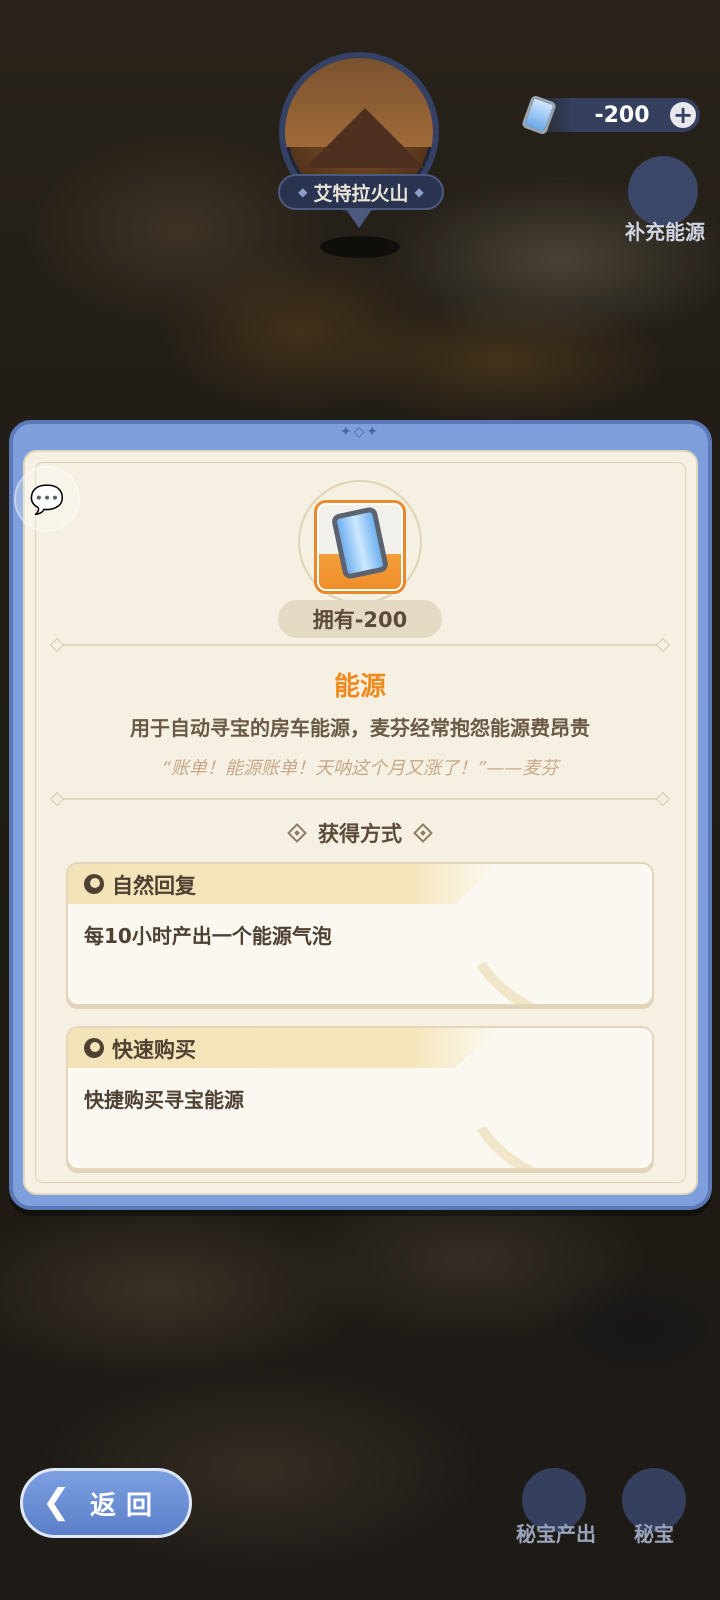 Image resolution: width=720 pixels, height=1600 pixels. What do you see at coordinates (360, 768) in the screenshot?
I see `item-quote: “账单！能源账单！天呐这个月又涨了！”——麦芬` at bounding box center [360, 768].